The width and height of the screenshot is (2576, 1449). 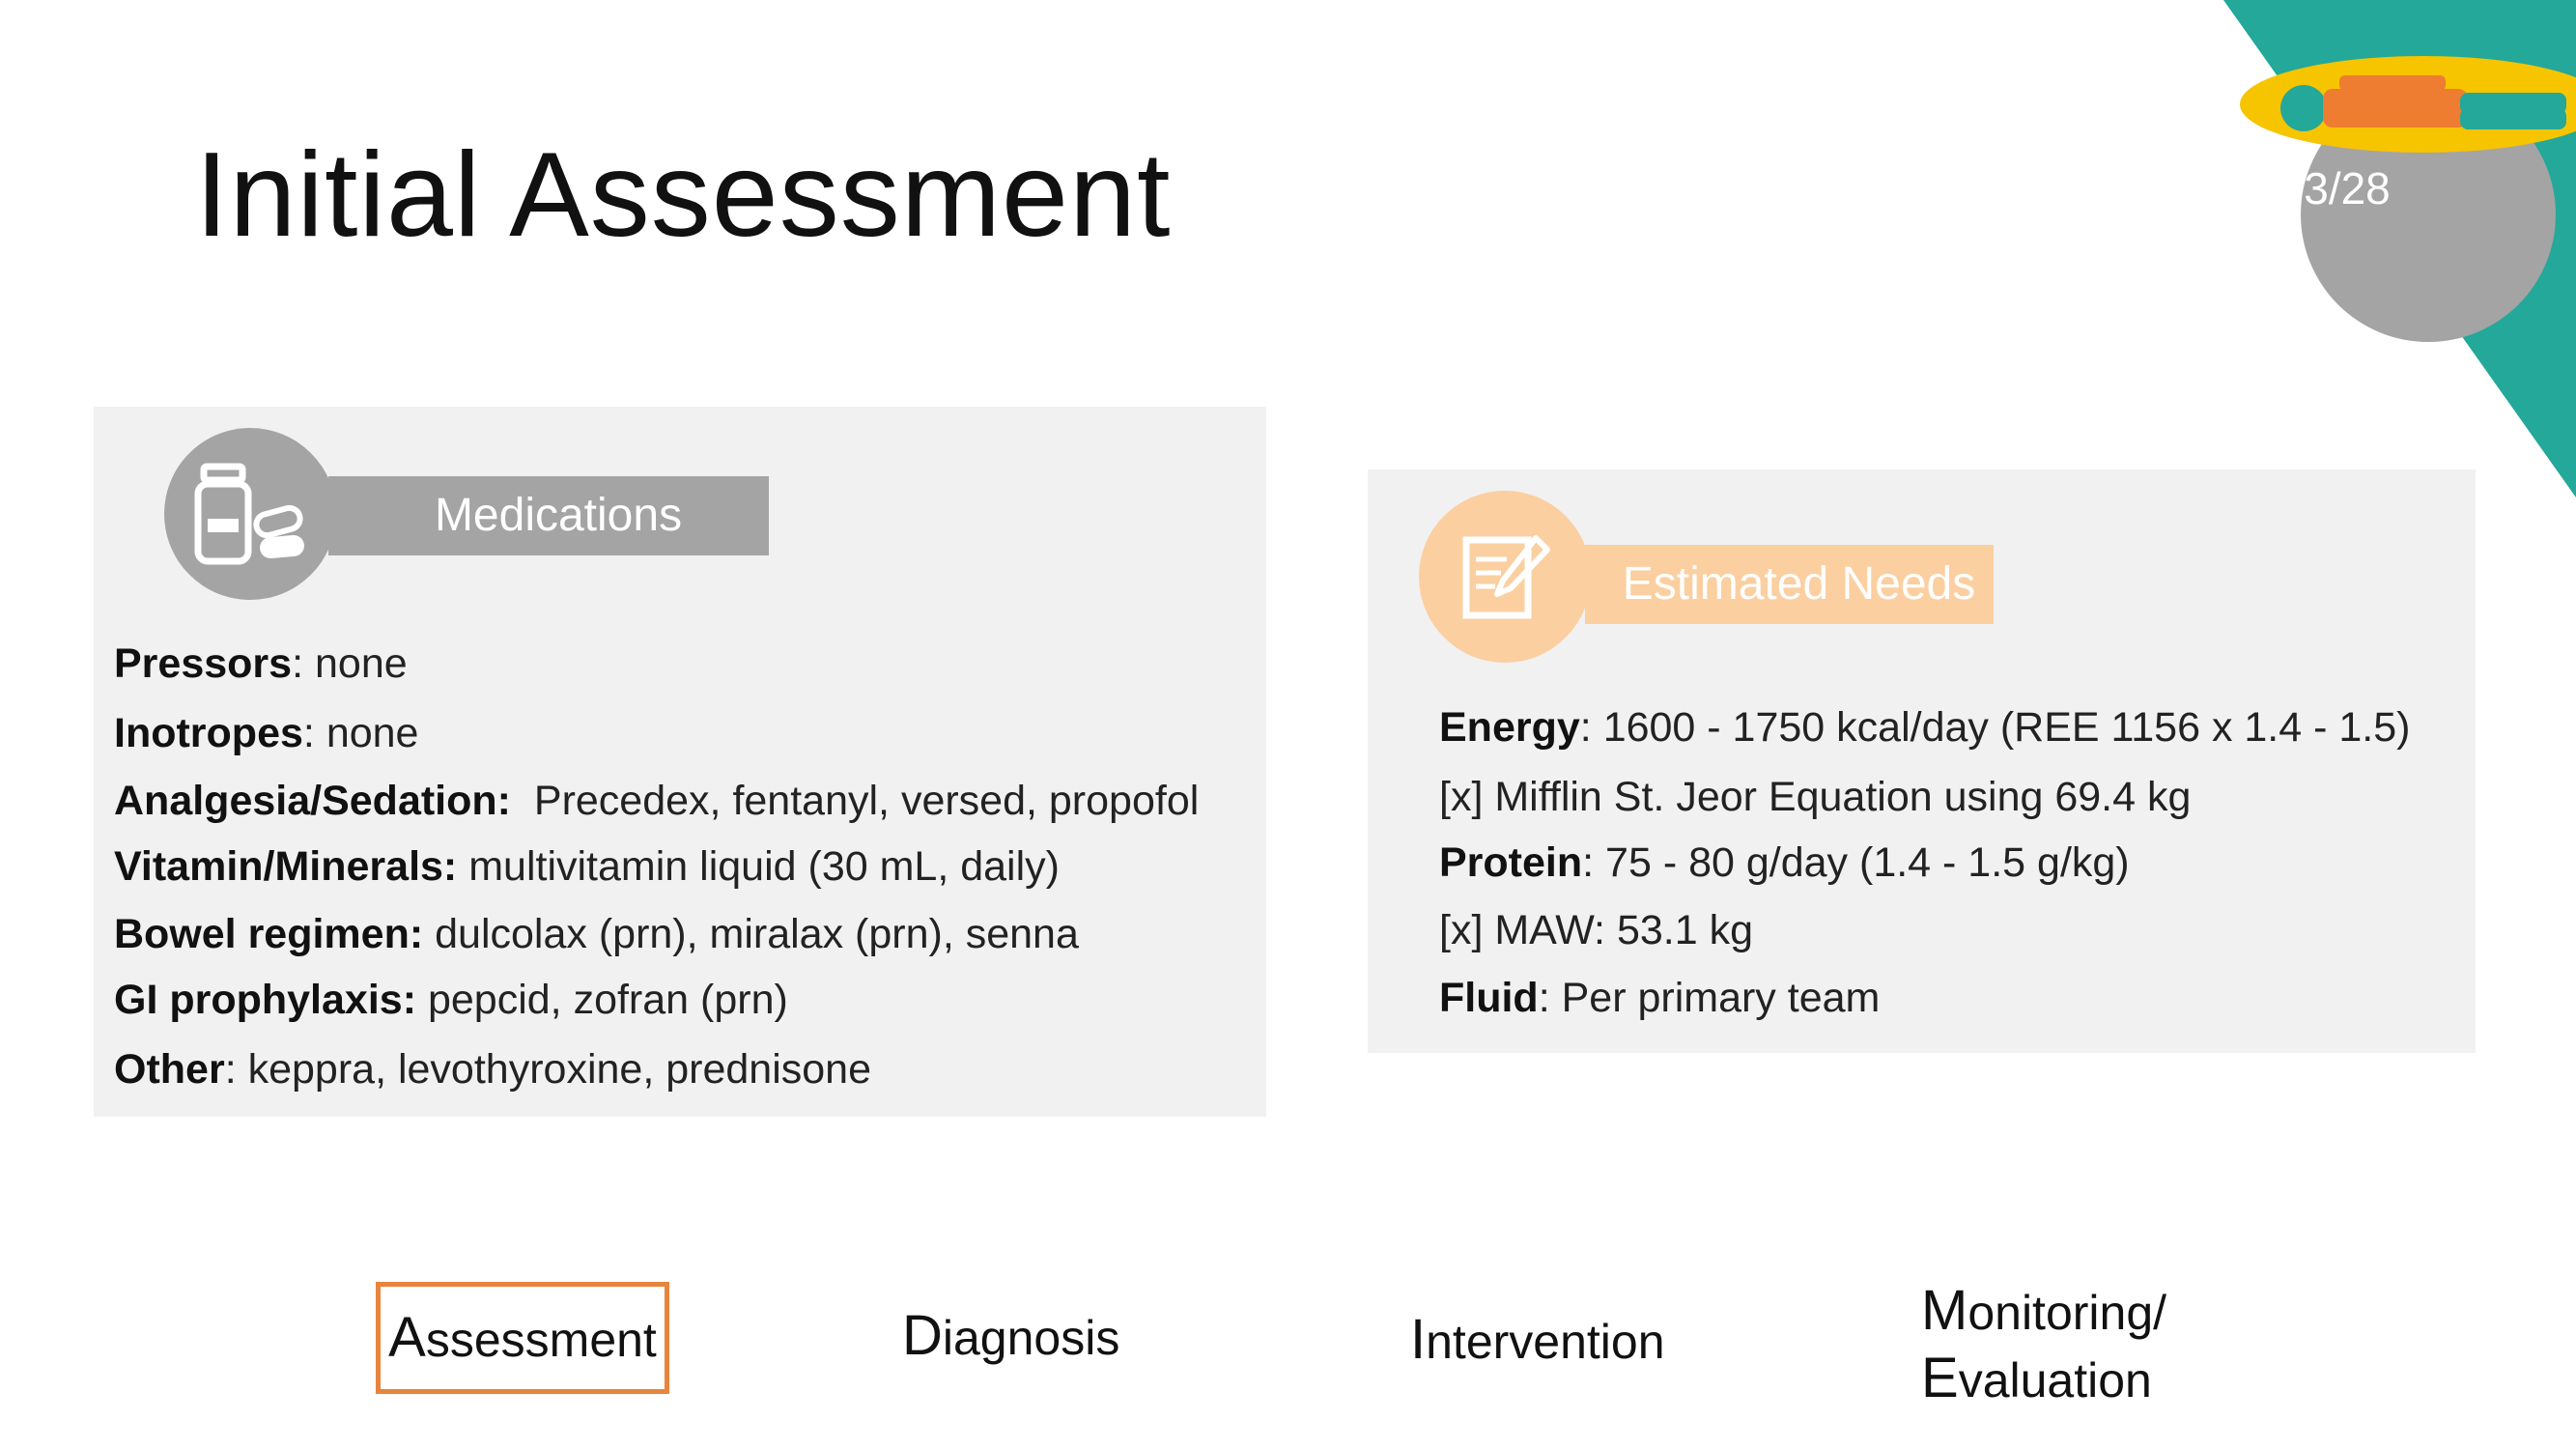 I want to click on medicine-bottle-pills-icon, so click(x=249, y=514).